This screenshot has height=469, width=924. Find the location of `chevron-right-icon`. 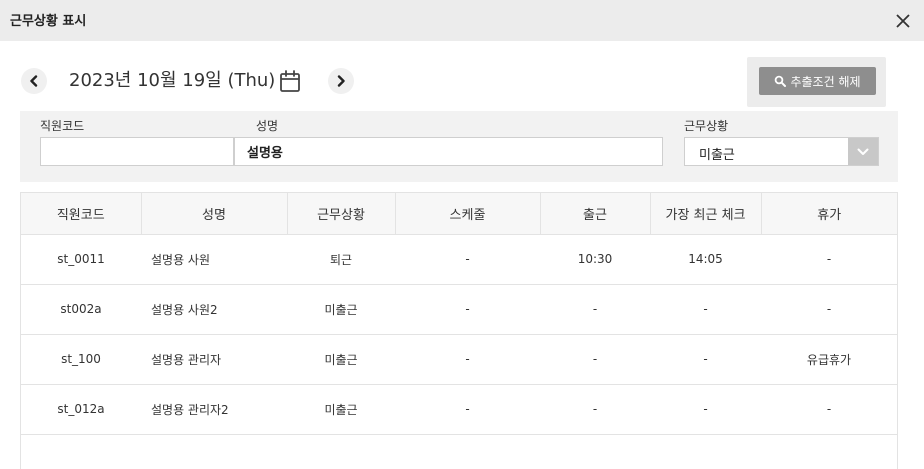

chevron-right-icon is located at coordinates (341, 81).